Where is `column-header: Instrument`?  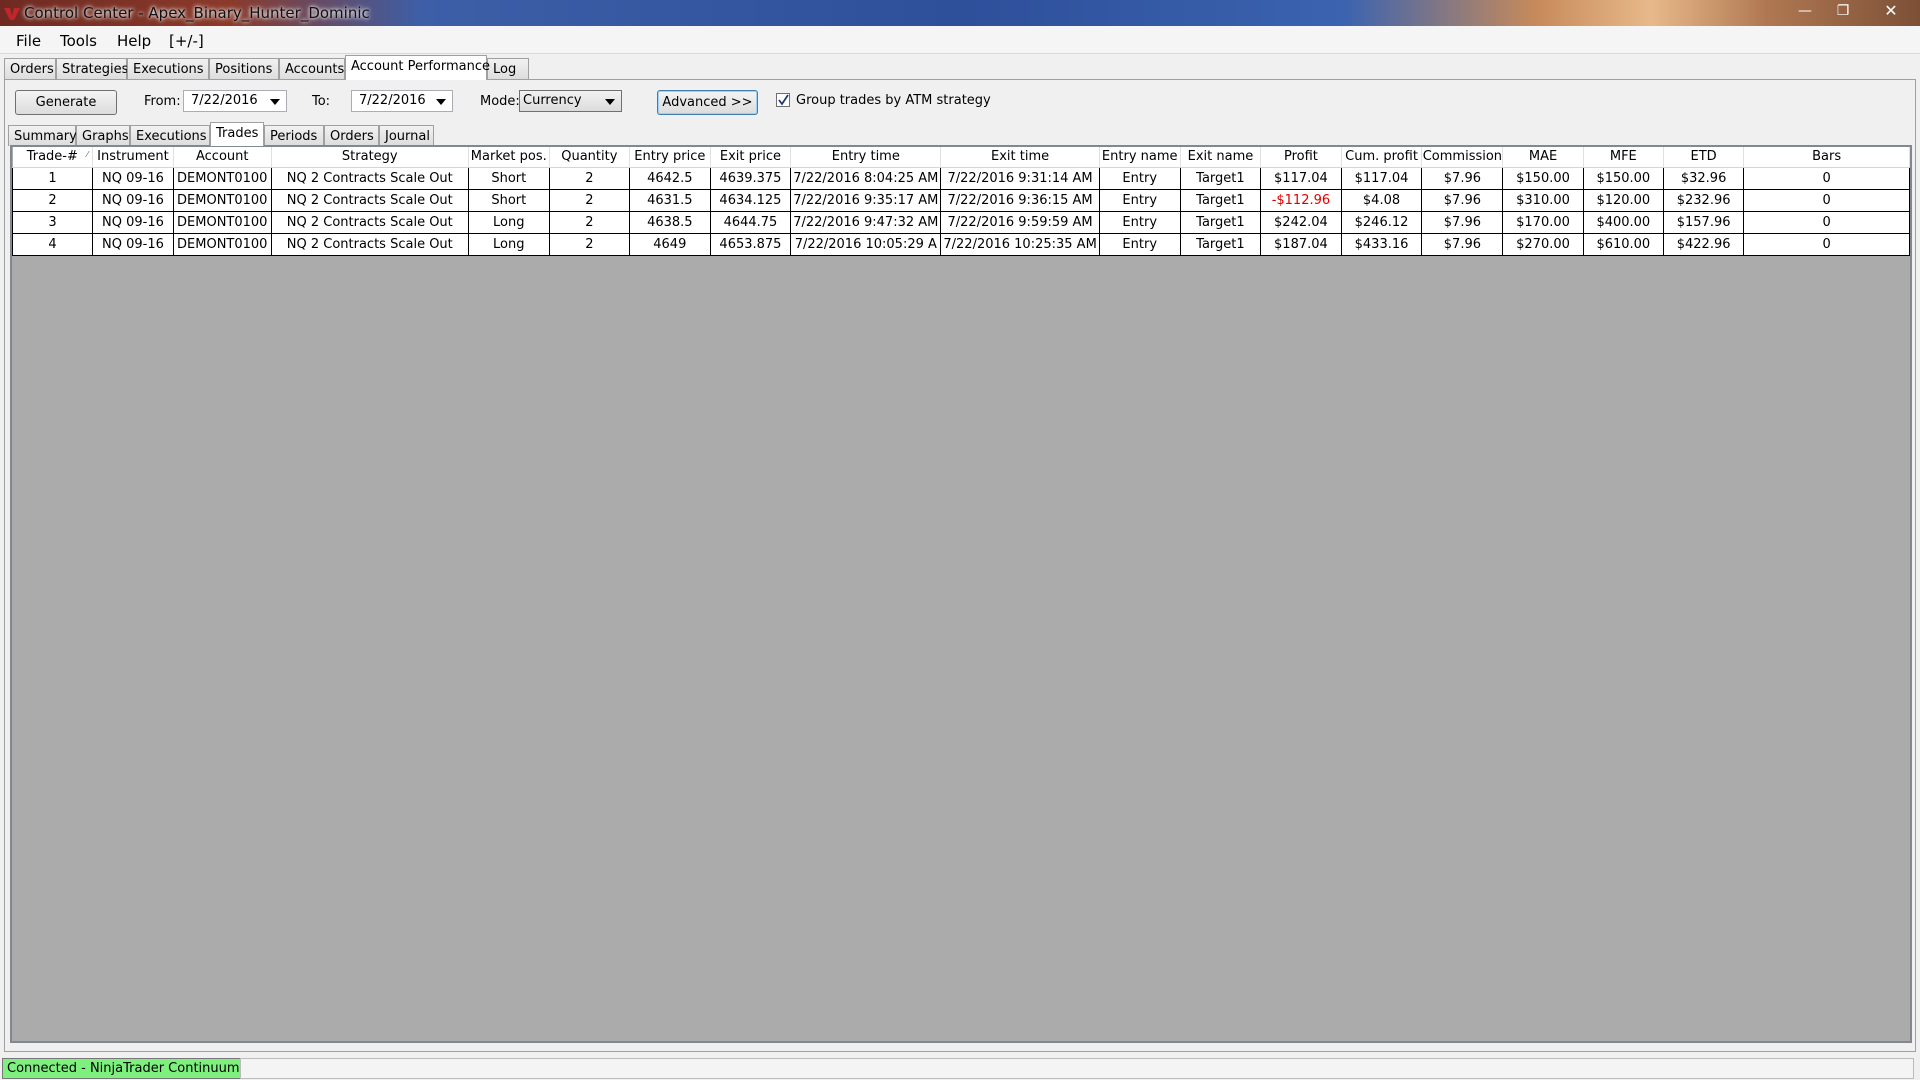 column-header: Instrument is located at coordinates (133, 157).